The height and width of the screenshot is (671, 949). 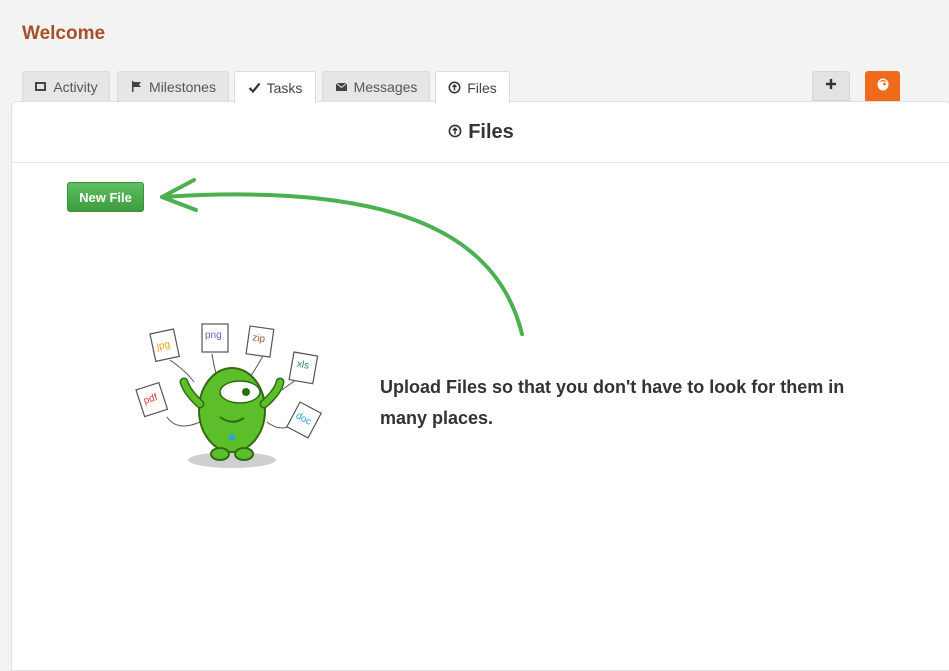 I want to click on tab-milestones: Milestones, so click(x=173, y=86).